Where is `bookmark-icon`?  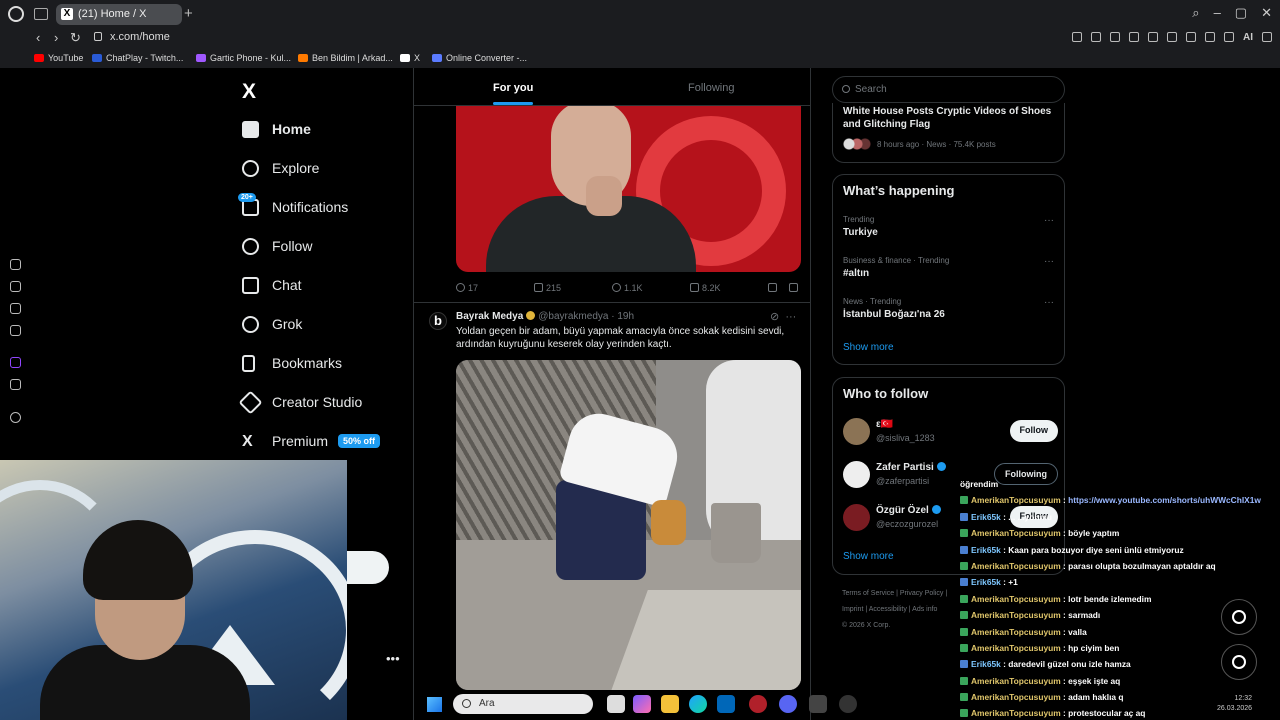 bookmark-icon is located at coordinates (772, 287).